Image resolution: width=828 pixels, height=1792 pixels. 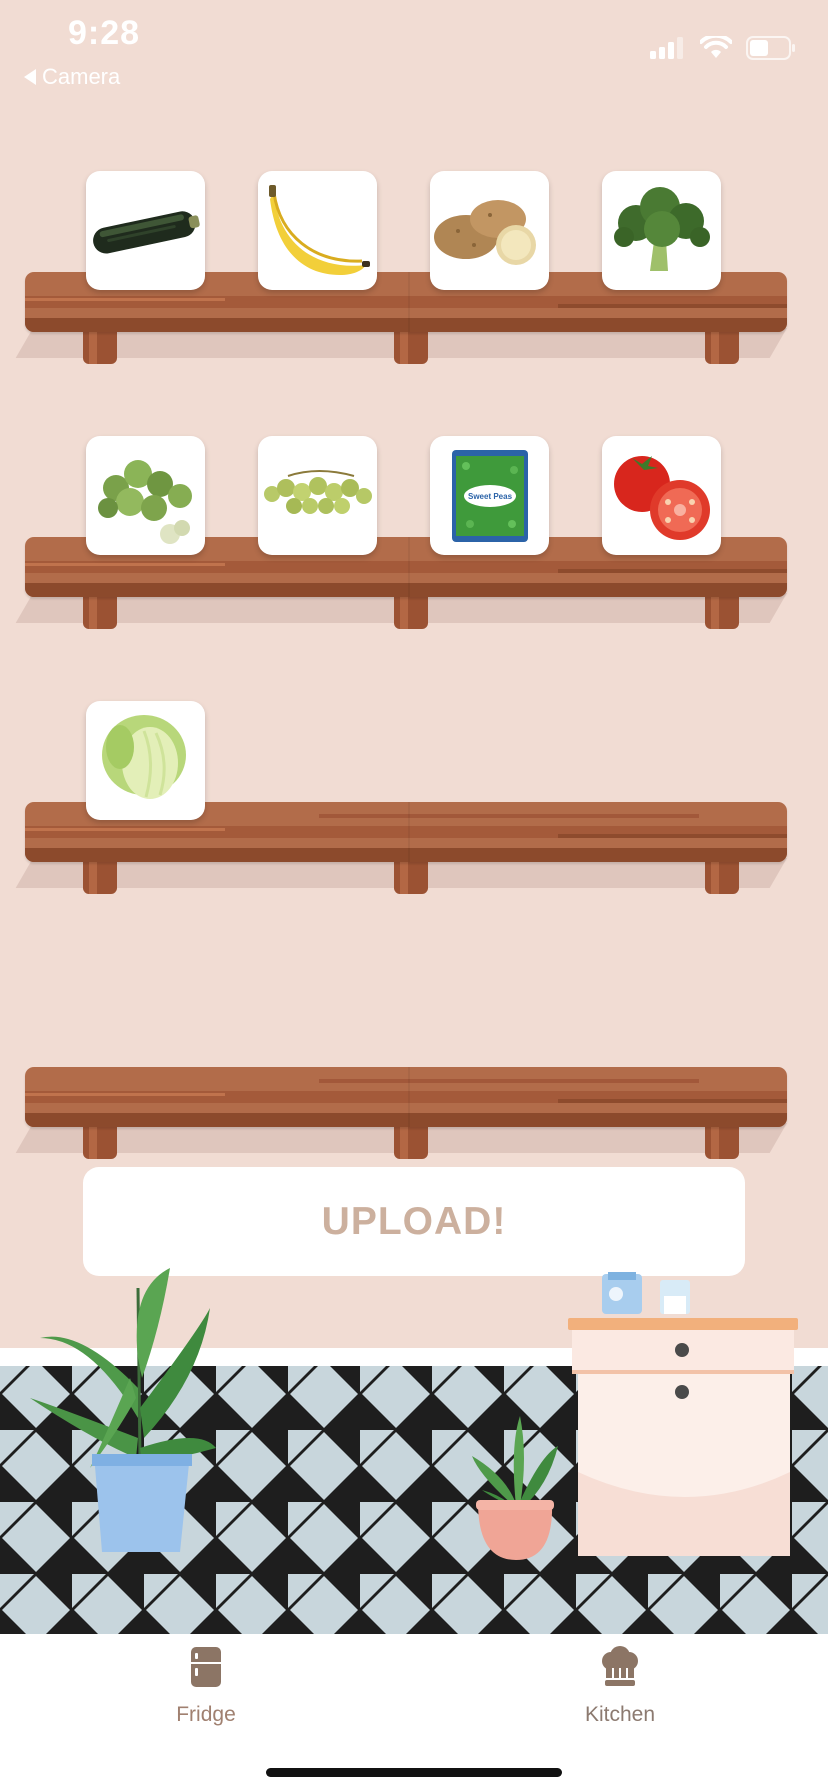 What do you see at coordinates (123, 1410) in the screenshot?
I see `tall-plant-illustration` at bounding box center [123, 1410].